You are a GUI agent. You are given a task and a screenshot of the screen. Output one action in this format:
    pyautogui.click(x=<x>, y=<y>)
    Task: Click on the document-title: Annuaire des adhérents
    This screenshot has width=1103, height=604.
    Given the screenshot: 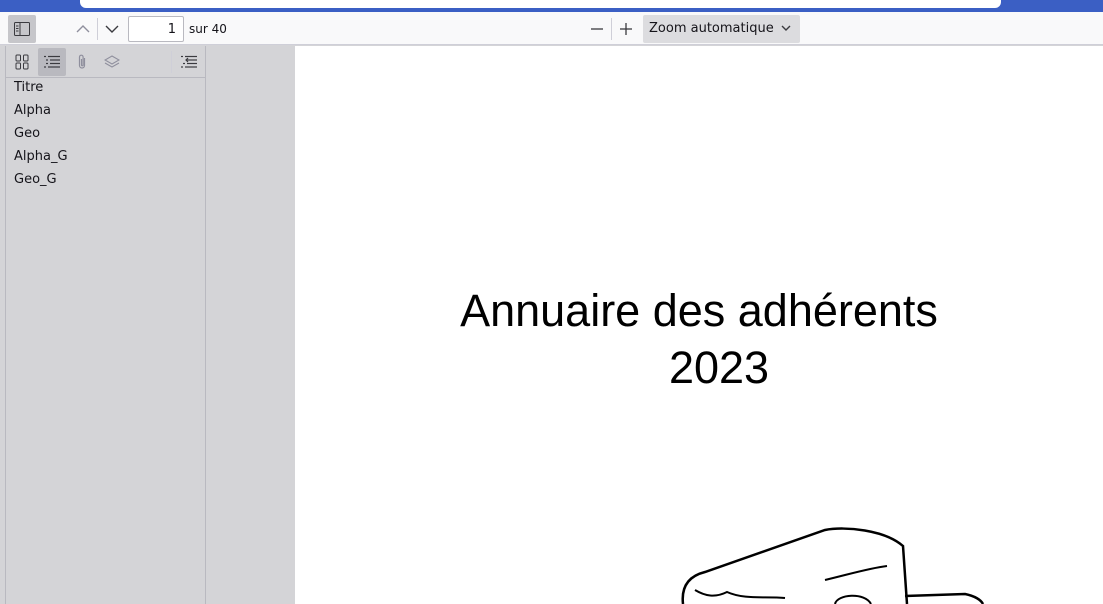 What is the action you would take?
    pyautogui.click(x=699, y=310)
    